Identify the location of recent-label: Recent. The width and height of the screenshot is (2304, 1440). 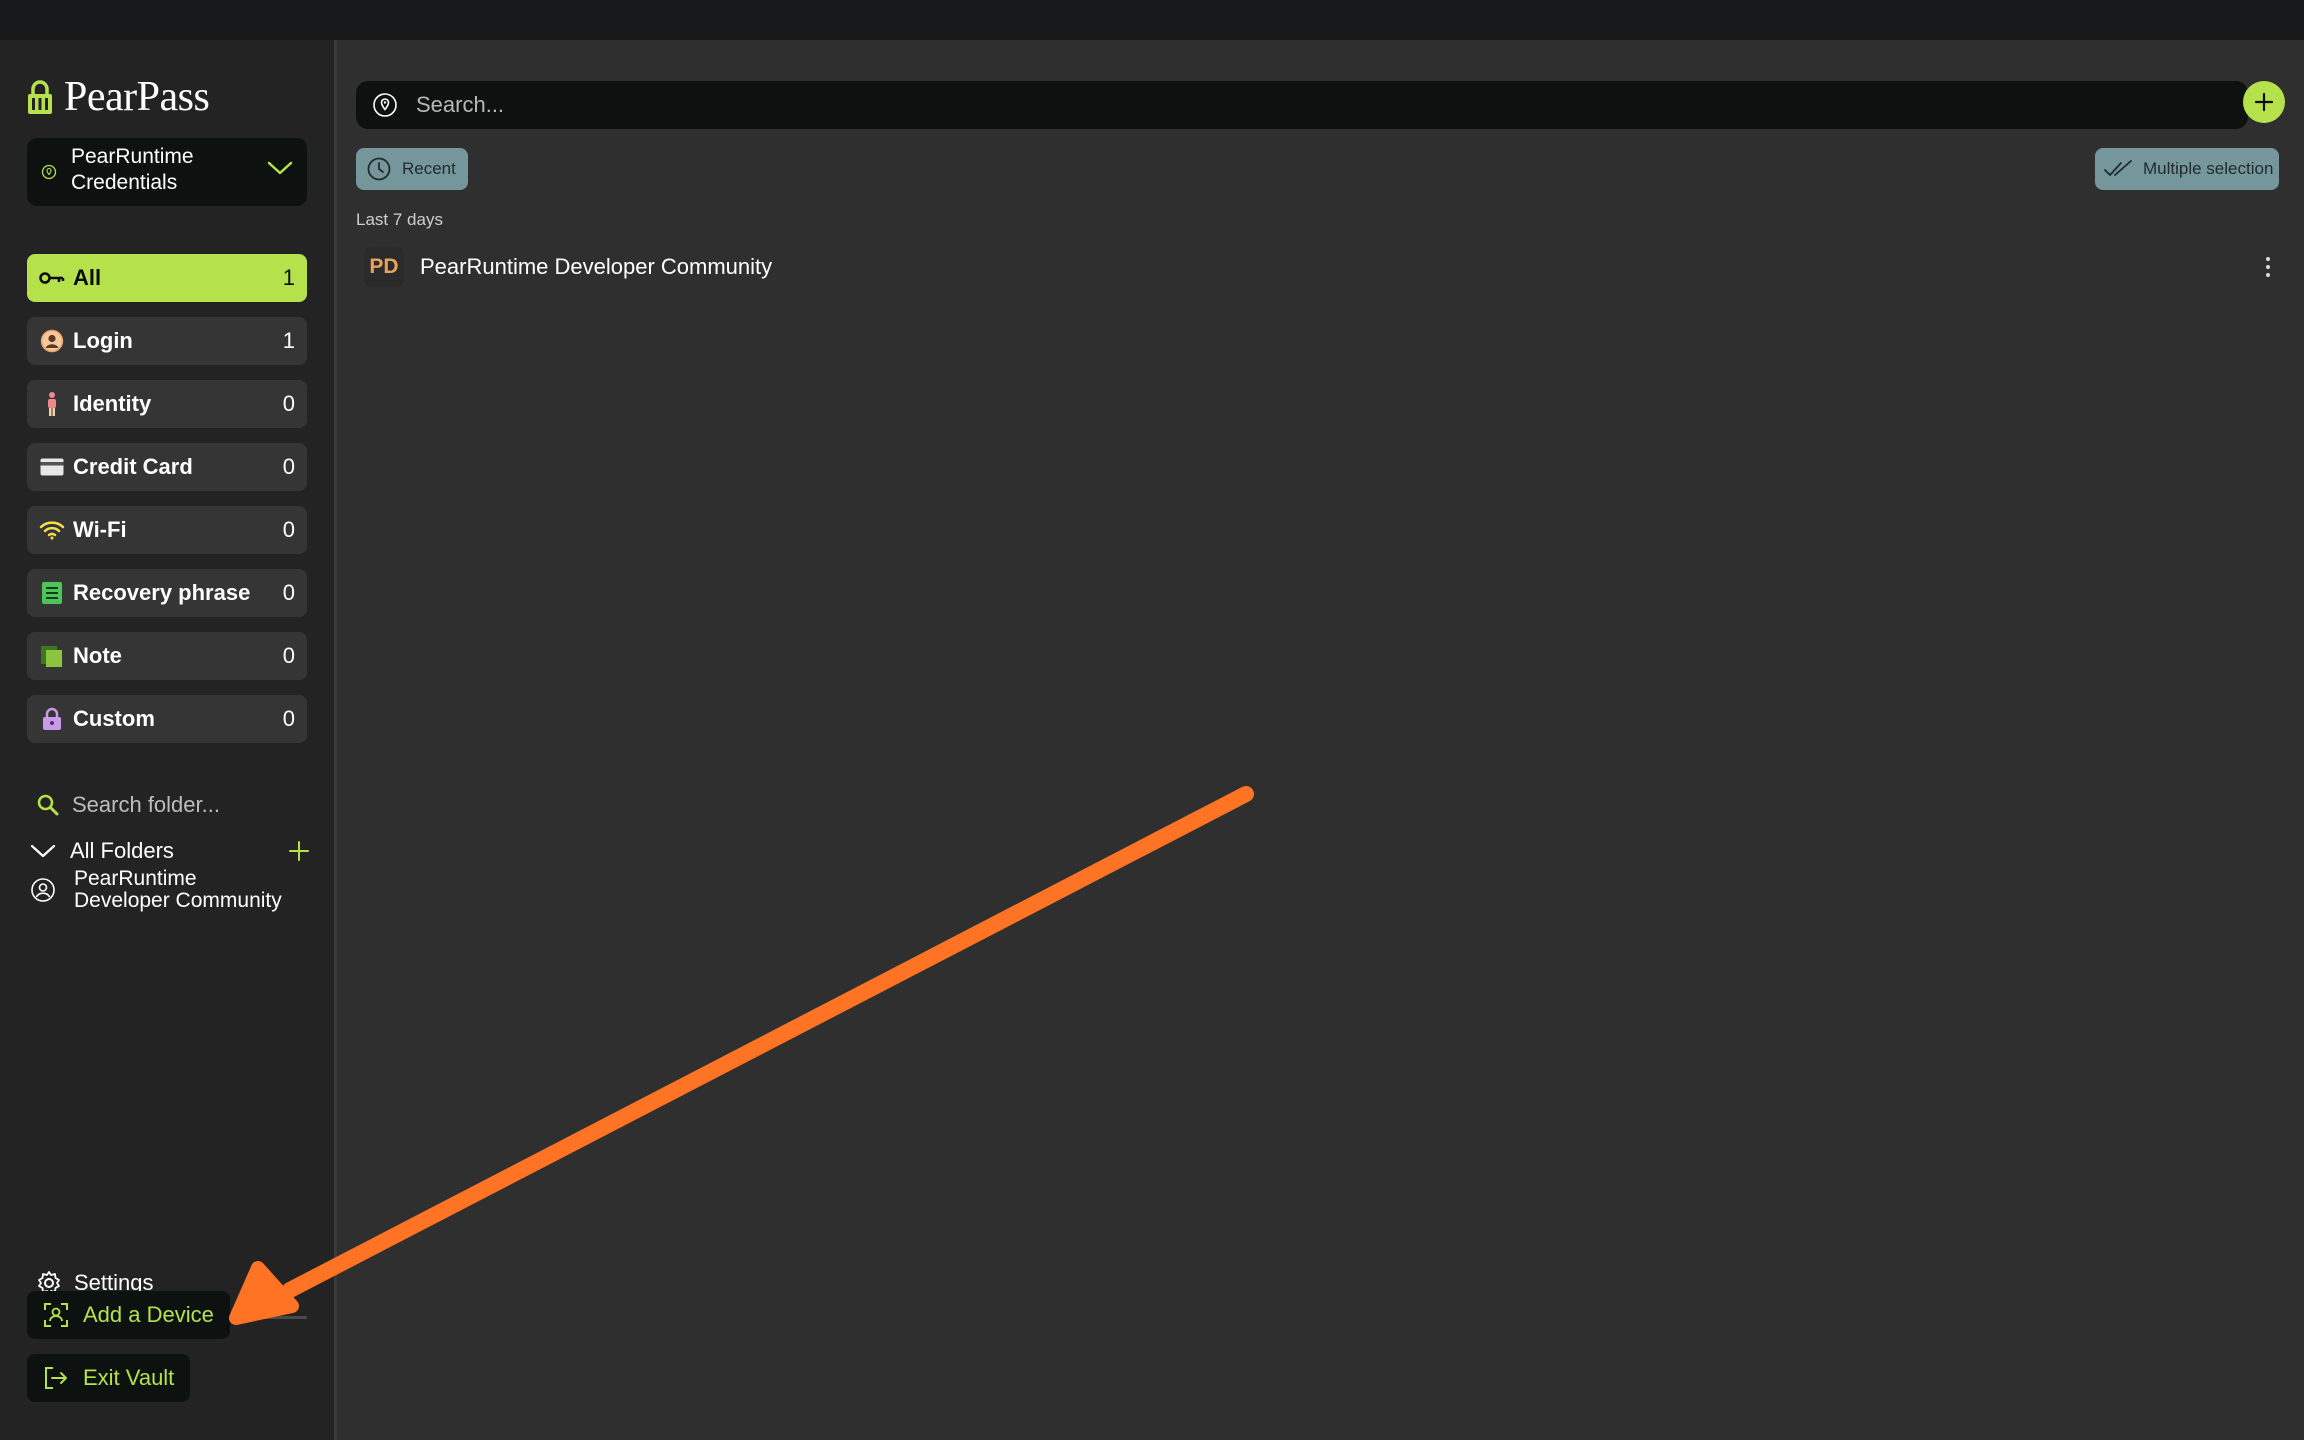
(429, 168).